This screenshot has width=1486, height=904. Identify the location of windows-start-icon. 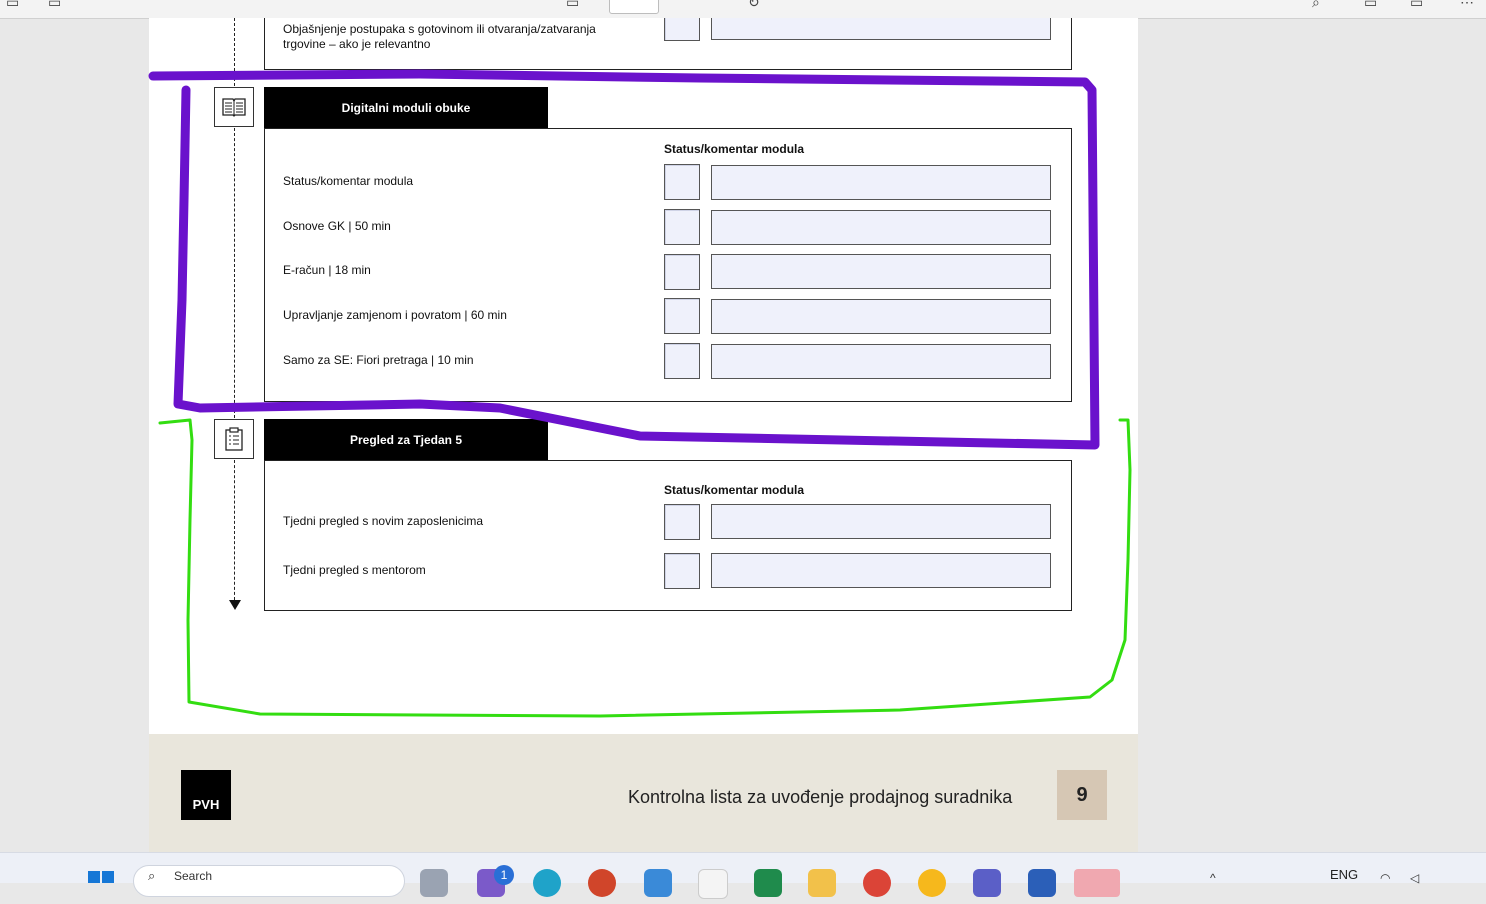
(102, 887).